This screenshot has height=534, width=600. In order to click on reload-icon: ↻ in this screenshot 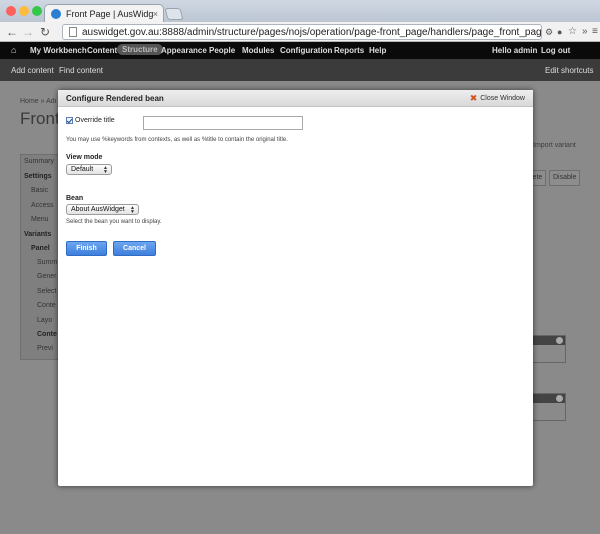, I will do `click(45, 32)`.